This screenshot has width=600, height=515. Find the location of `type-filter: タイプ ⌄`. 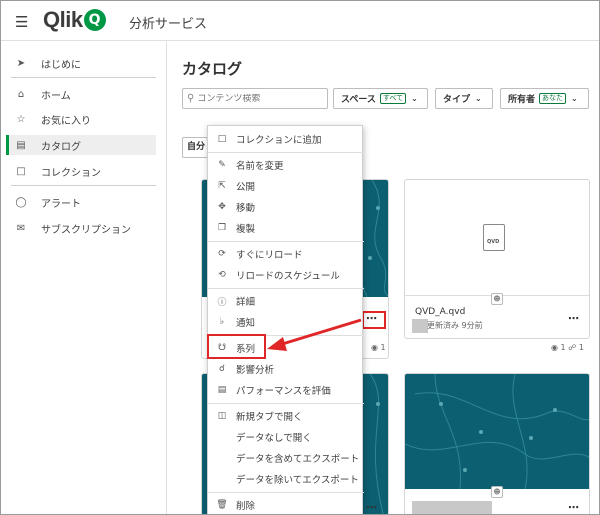

type-filter: タイプ ⌄ is located at coordinates (464, 98).